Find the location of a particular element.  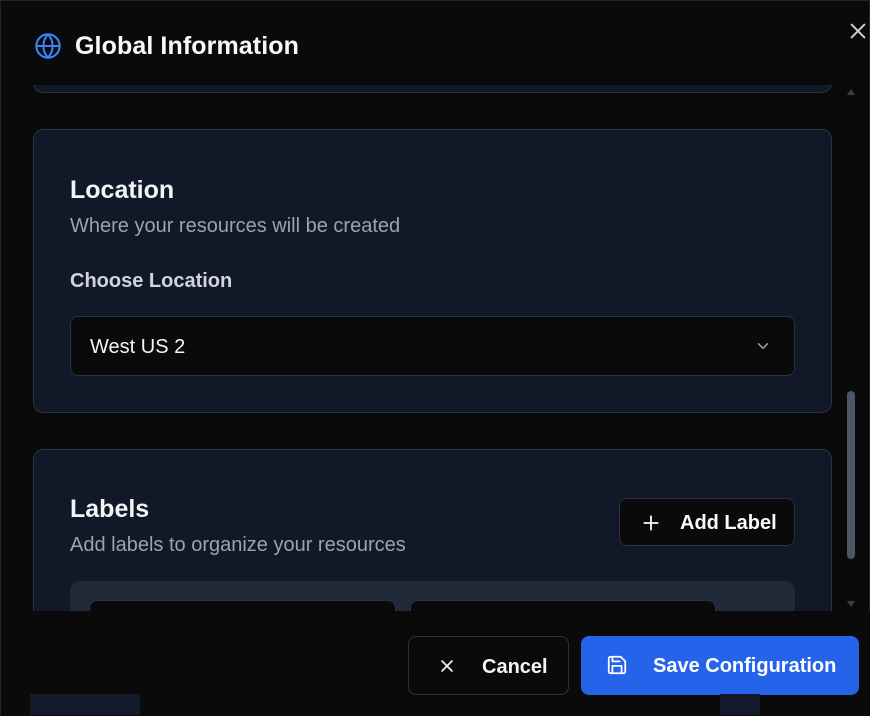

close-icon is located at coordinates (858, 31).